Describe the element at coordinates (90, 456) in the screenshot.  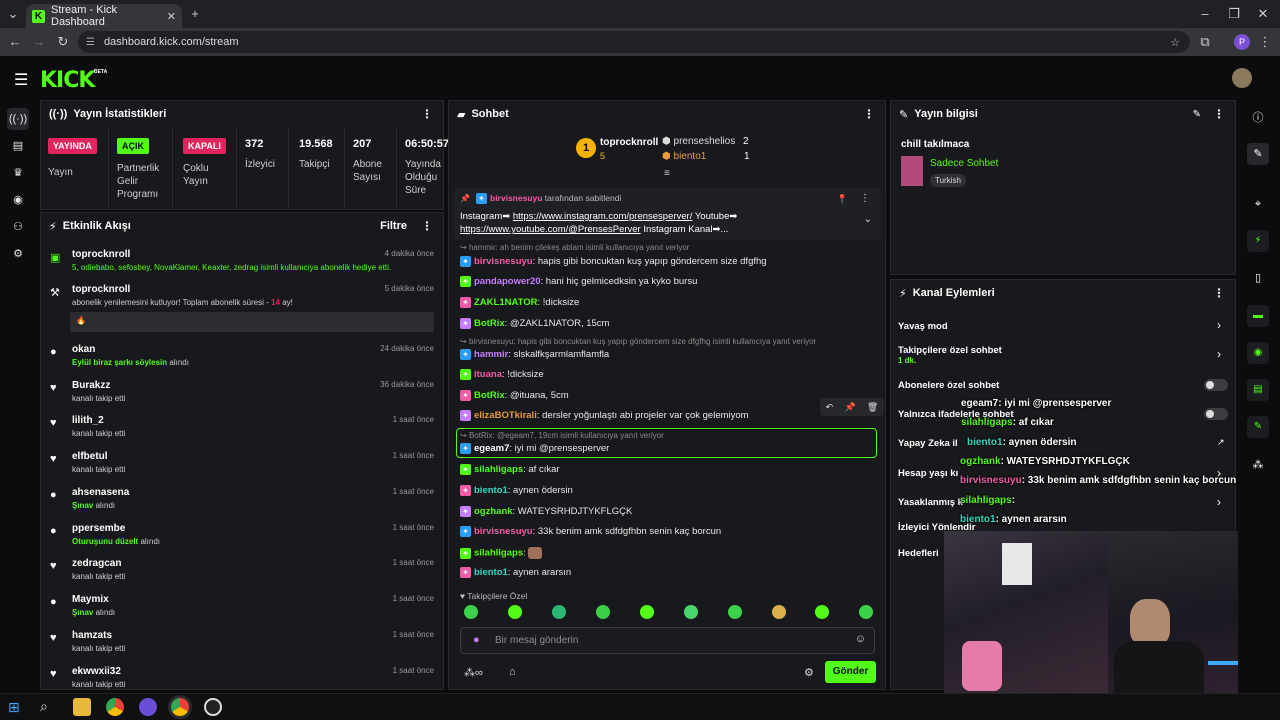
I see `activity-user: elfbetul` at that location.